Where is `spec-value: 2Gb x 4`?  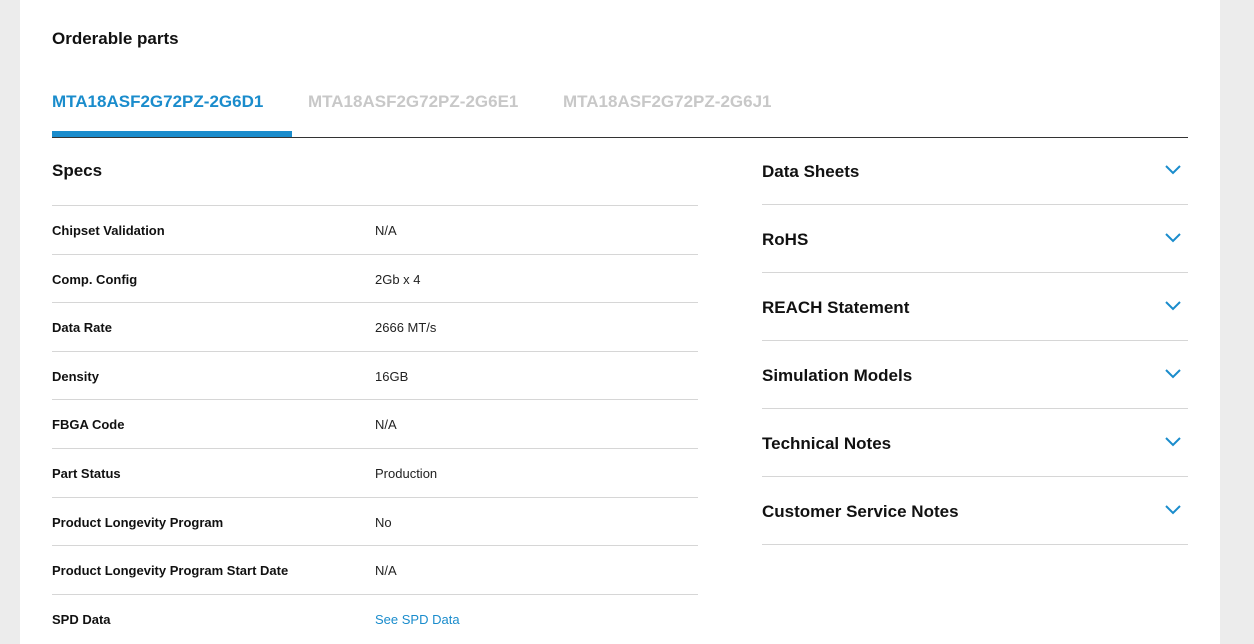 spec-value: 2Gb x 4 is located at coordinates (398, 279).